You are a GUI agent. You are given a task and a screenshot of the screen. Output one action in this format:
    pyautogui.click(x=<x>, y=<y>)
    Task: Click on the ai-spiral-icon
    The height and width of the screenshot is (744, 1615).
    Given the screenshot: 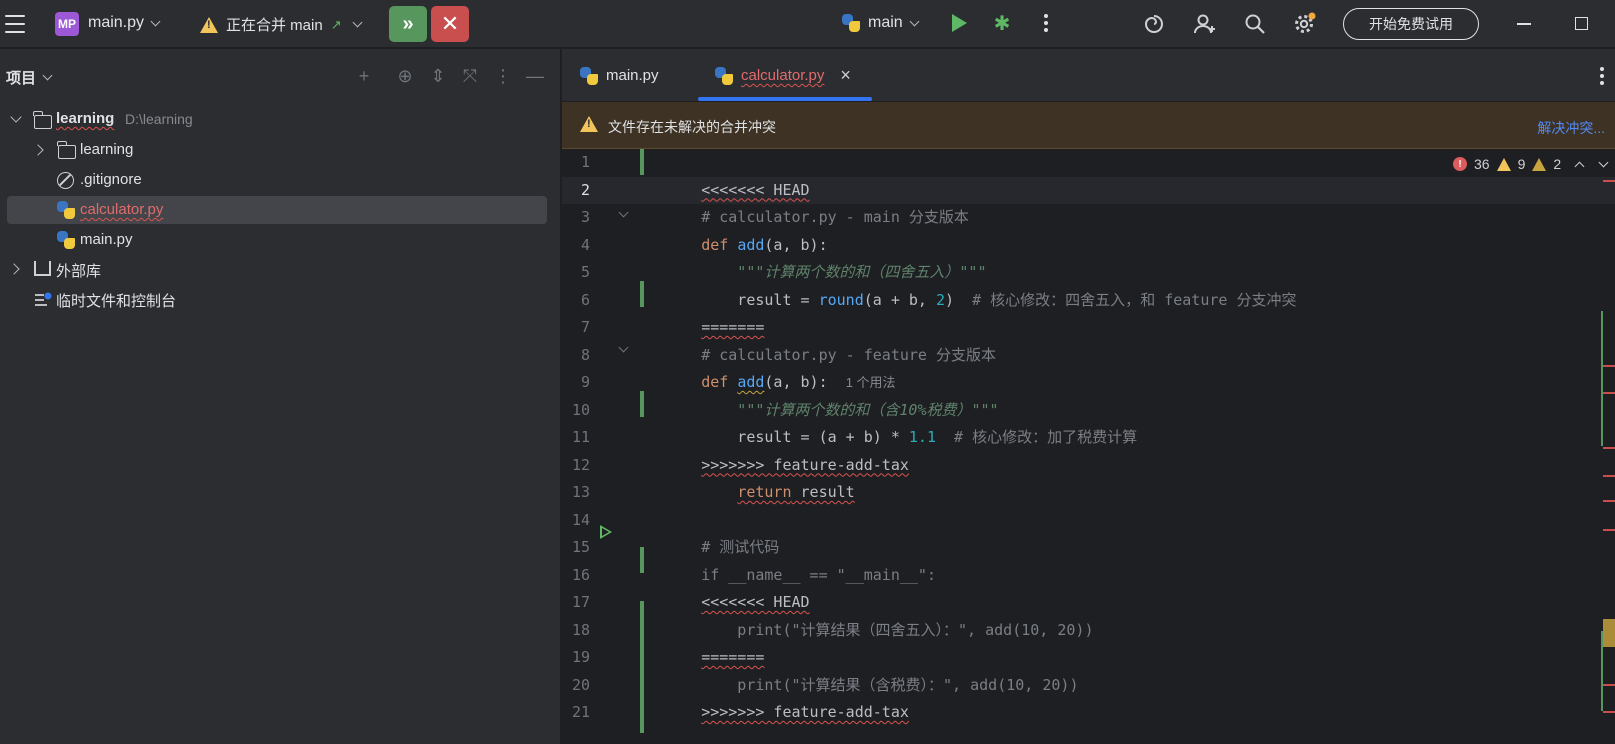 What is the action you would take?
    pyautogui.click(x=1154, y=24)
    